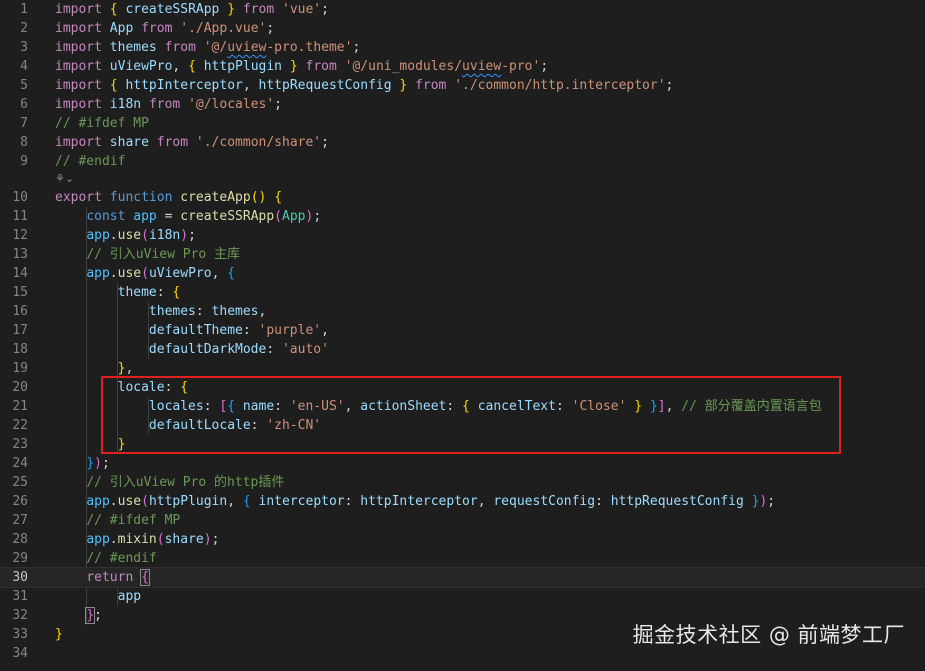 This screenshot has height=671, width=925. What do you see at coordinates (462, 577) in the screenshot?
I see `code-line: 30 return {` at bounding box center [462, 577].